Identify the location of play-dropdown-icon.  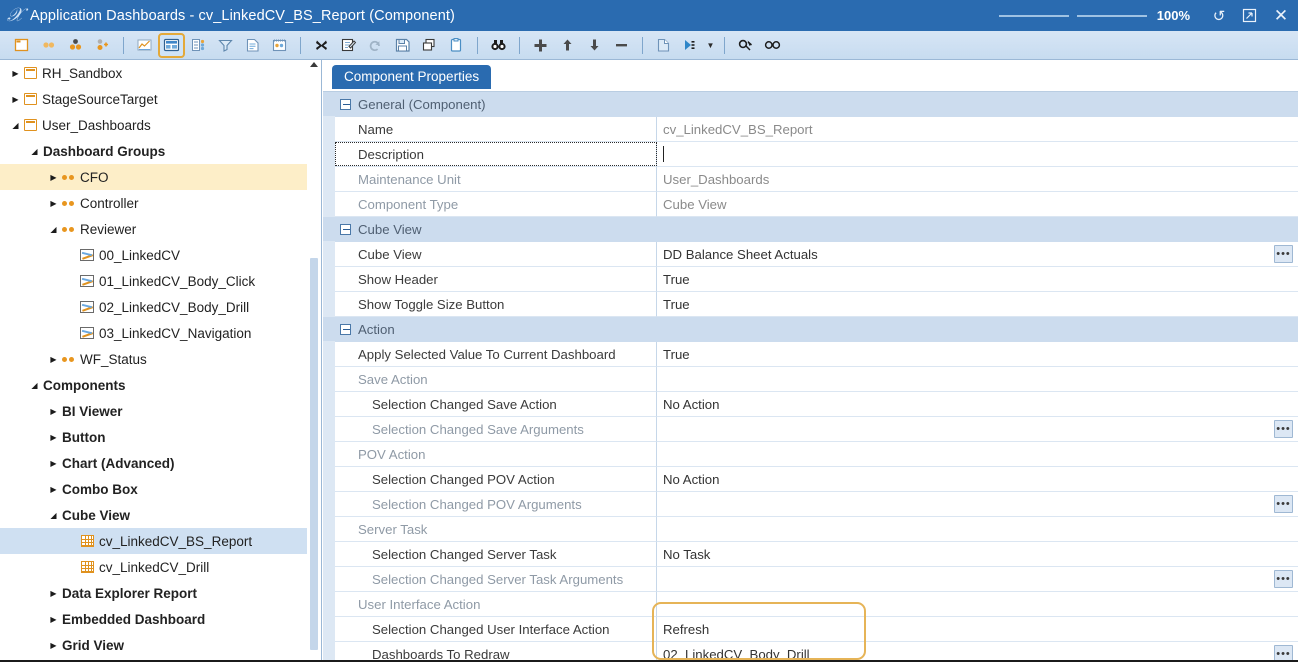
(690, 45).